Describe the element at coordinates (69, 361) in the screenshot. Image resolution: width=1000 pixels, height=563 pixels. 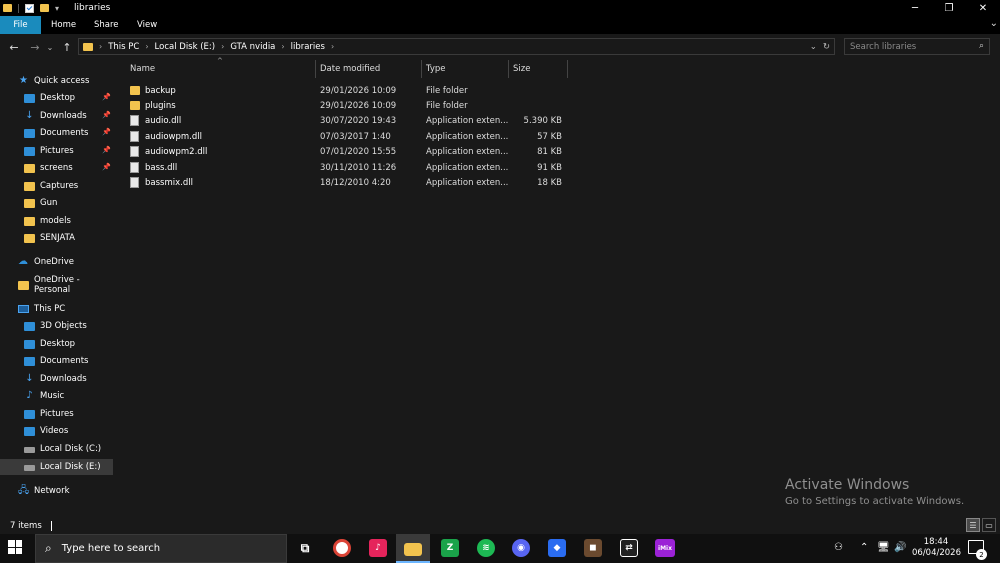
I see `nav-pc-documents: Documents` at that location.